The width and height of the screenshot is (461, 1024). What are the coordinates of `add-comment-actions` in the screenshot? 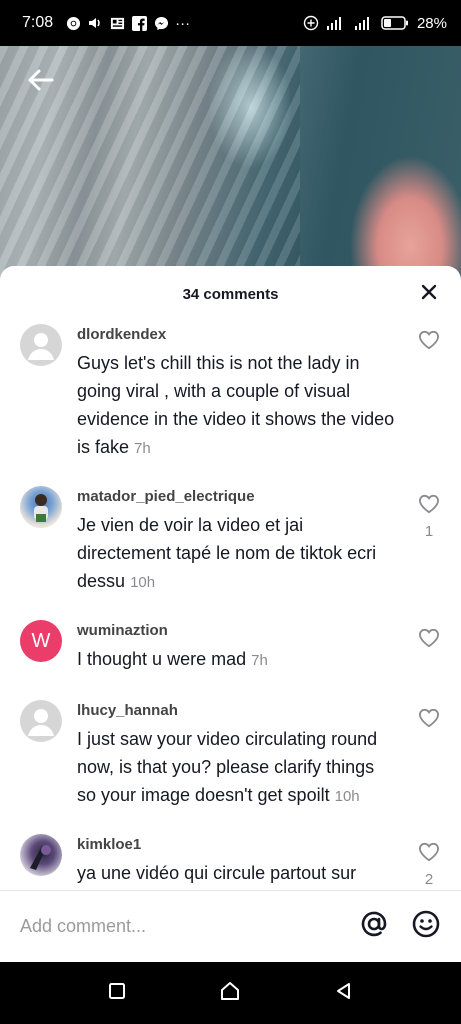 It's located at (400, 926).